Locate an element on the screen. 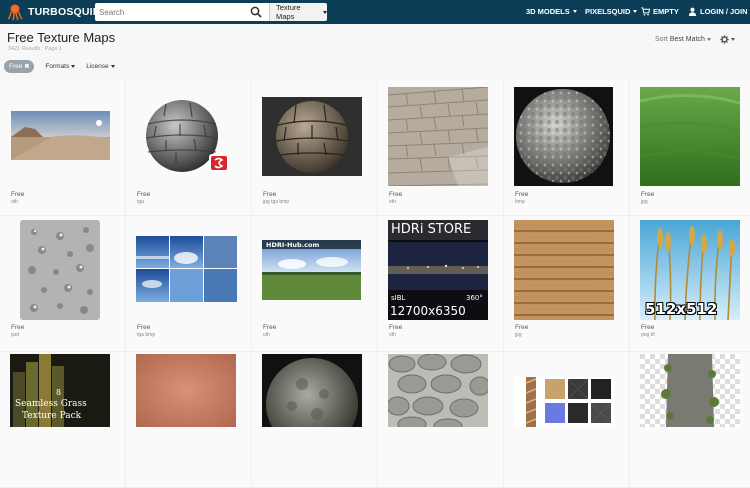  search-icon is located at coordinates (256, 12).